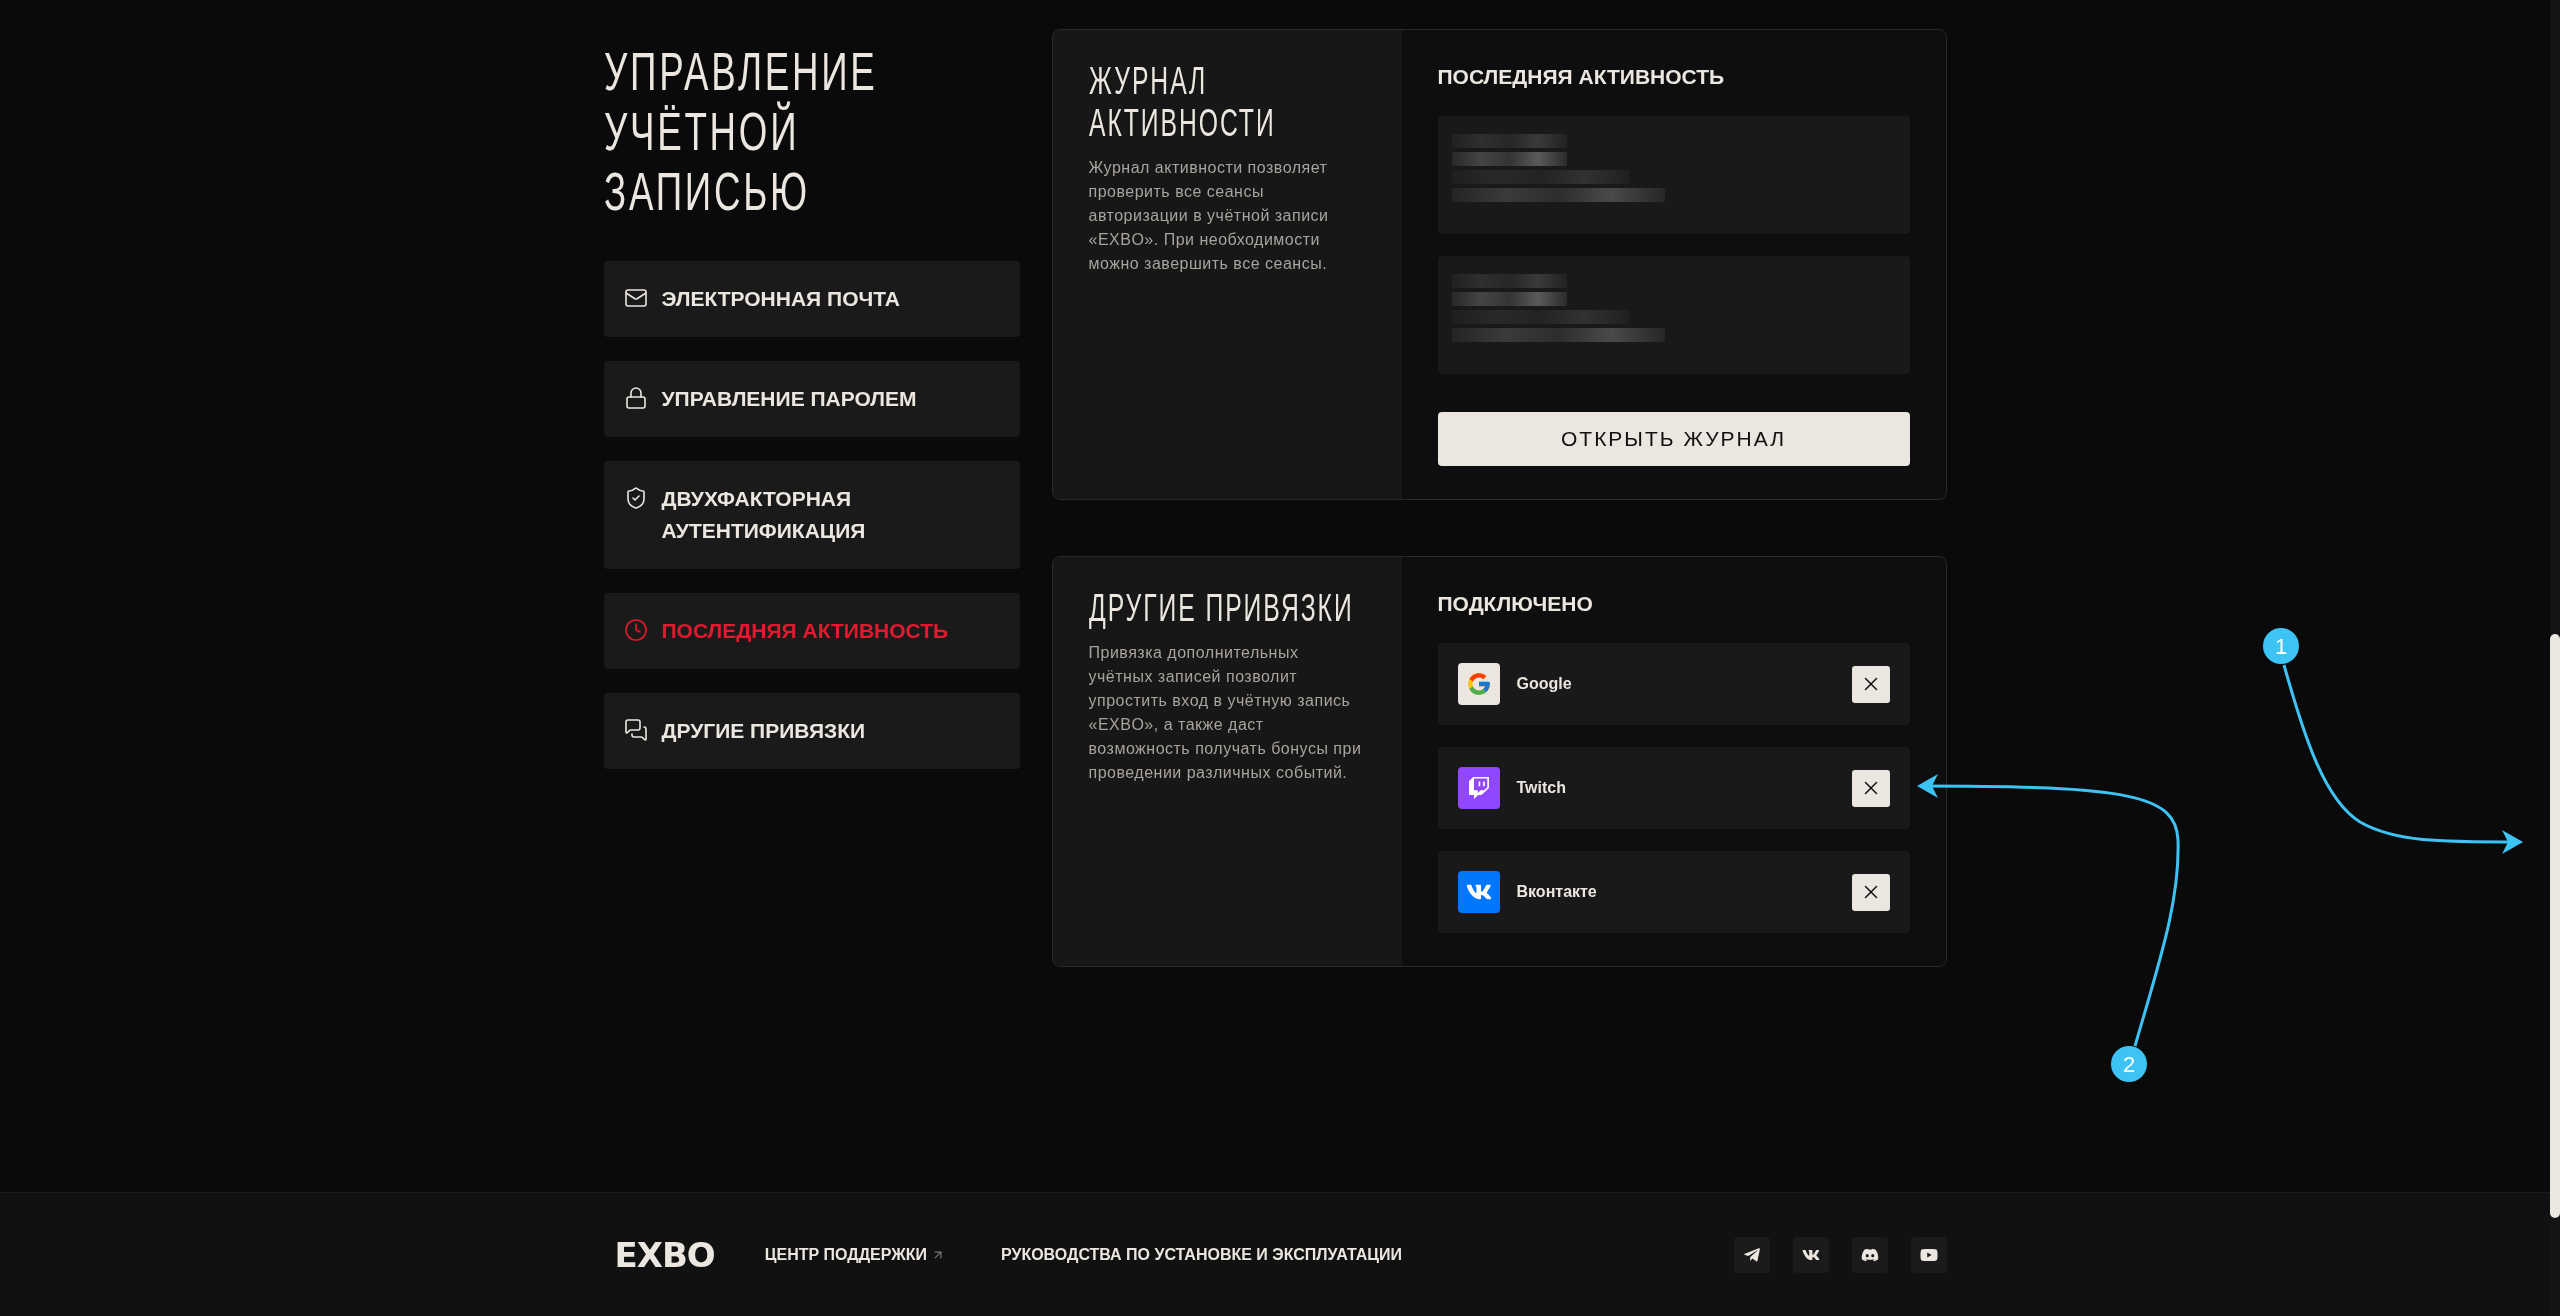 The width and height of the screenshot is (2560, 1316). I want to click on logo: EXBO, so click(664, 1254).